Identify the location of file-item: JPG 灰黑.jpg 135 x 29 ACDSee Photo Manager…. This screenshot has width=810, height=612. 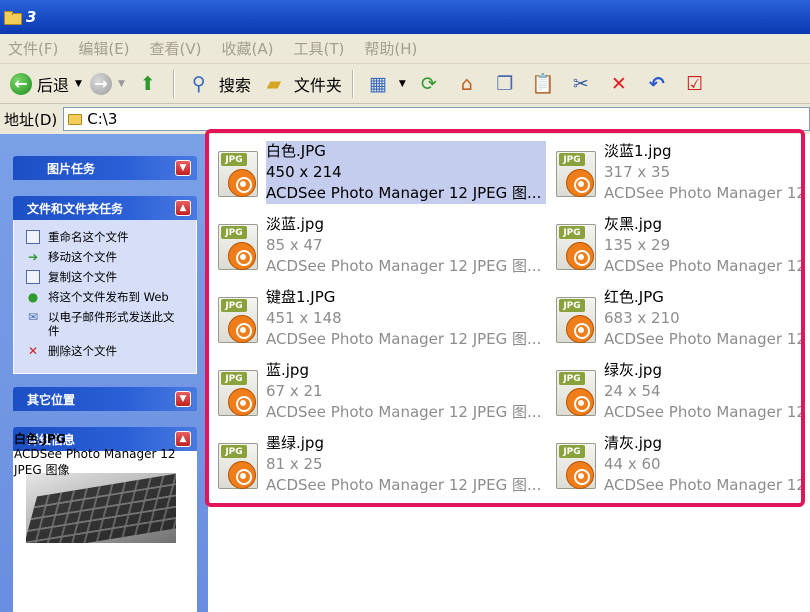
(678, 247).